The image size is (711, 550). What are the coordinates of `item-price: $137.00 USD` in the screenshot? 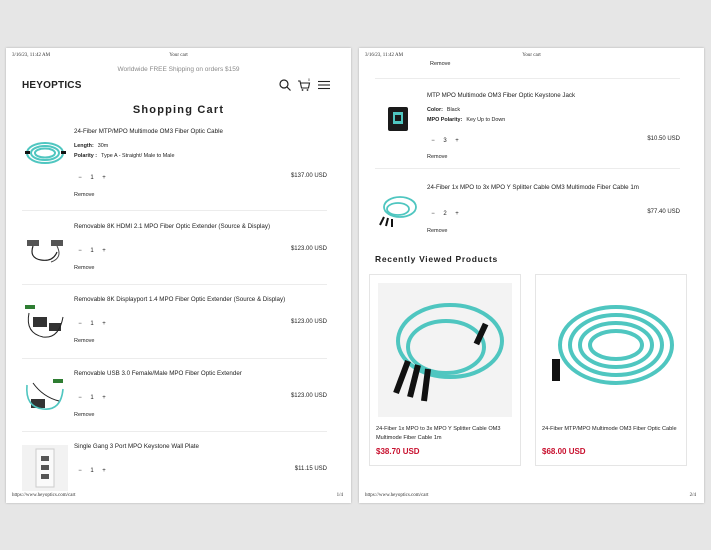 It's located at (308, 176).